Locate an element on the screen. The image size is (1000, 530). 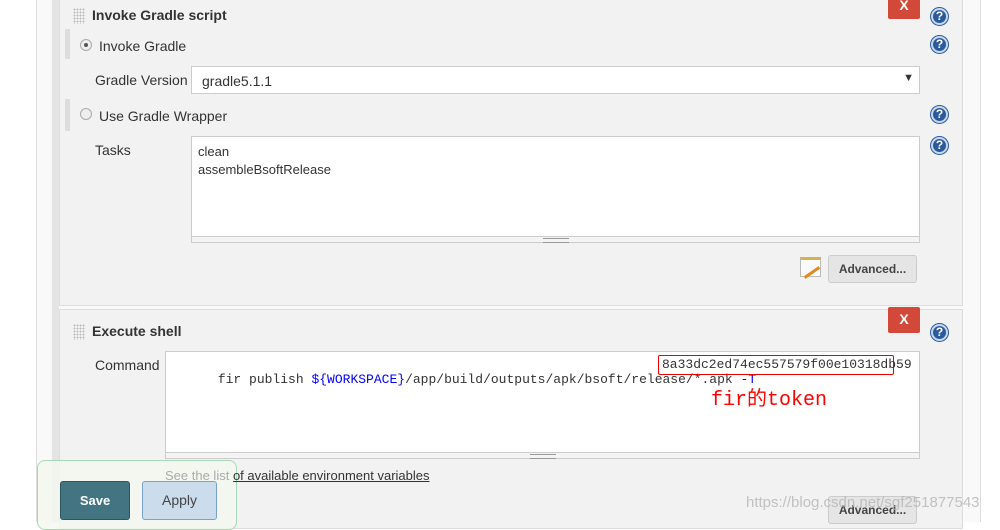
command-label: Command is located at coordinates (127, 365).